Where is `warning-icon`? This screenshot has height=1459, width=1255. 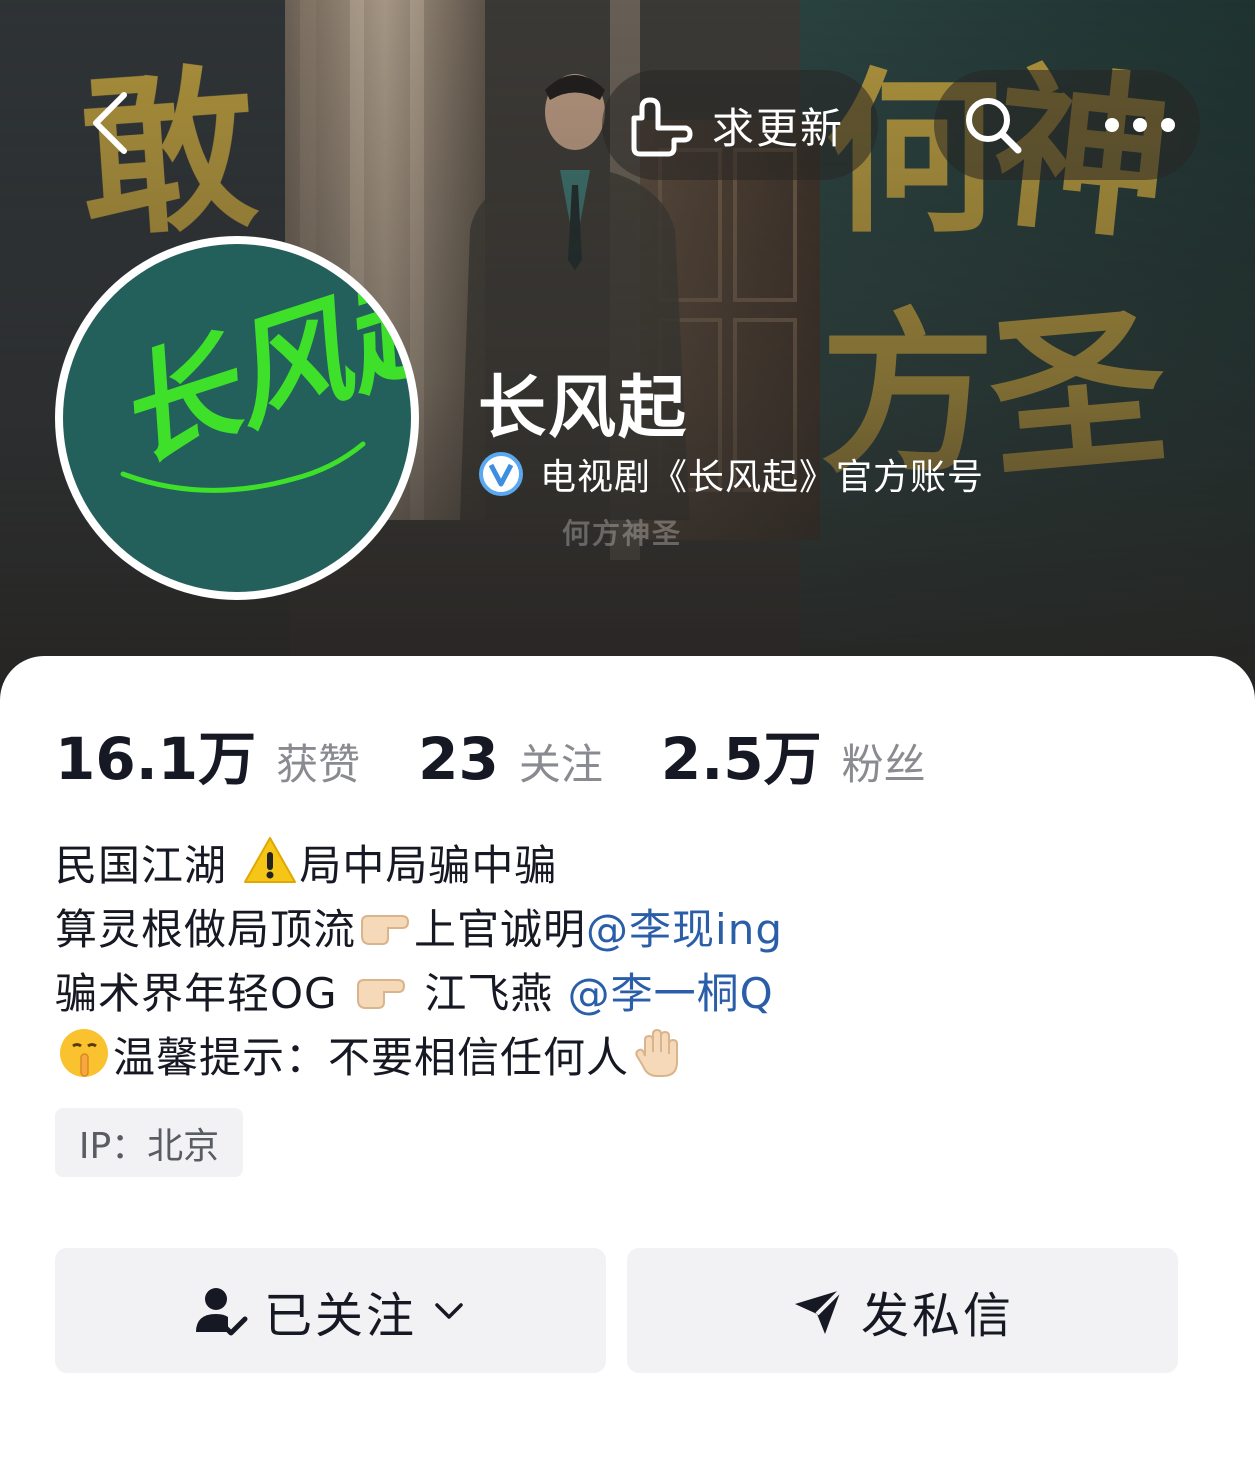
warning-icon is located at coordinates (270, 860).